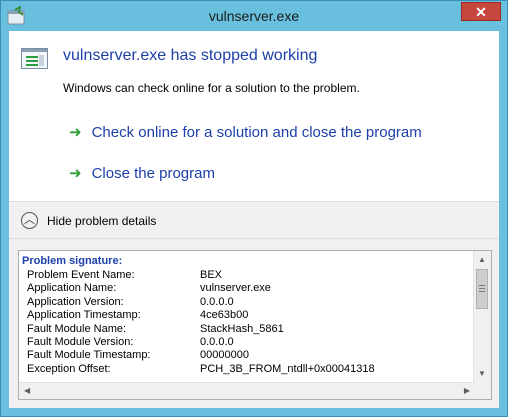 The width and height of the screenshot is (508, 417). I want to click on detail-key: Fault Module Version:, so click(80, 341).